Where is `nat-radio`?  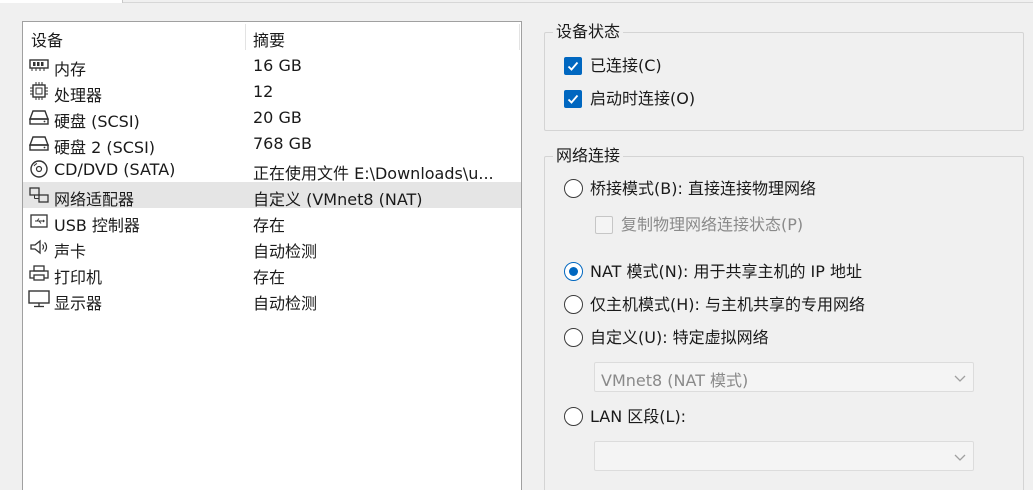
nat-radio is located at coordinates (573, 271).